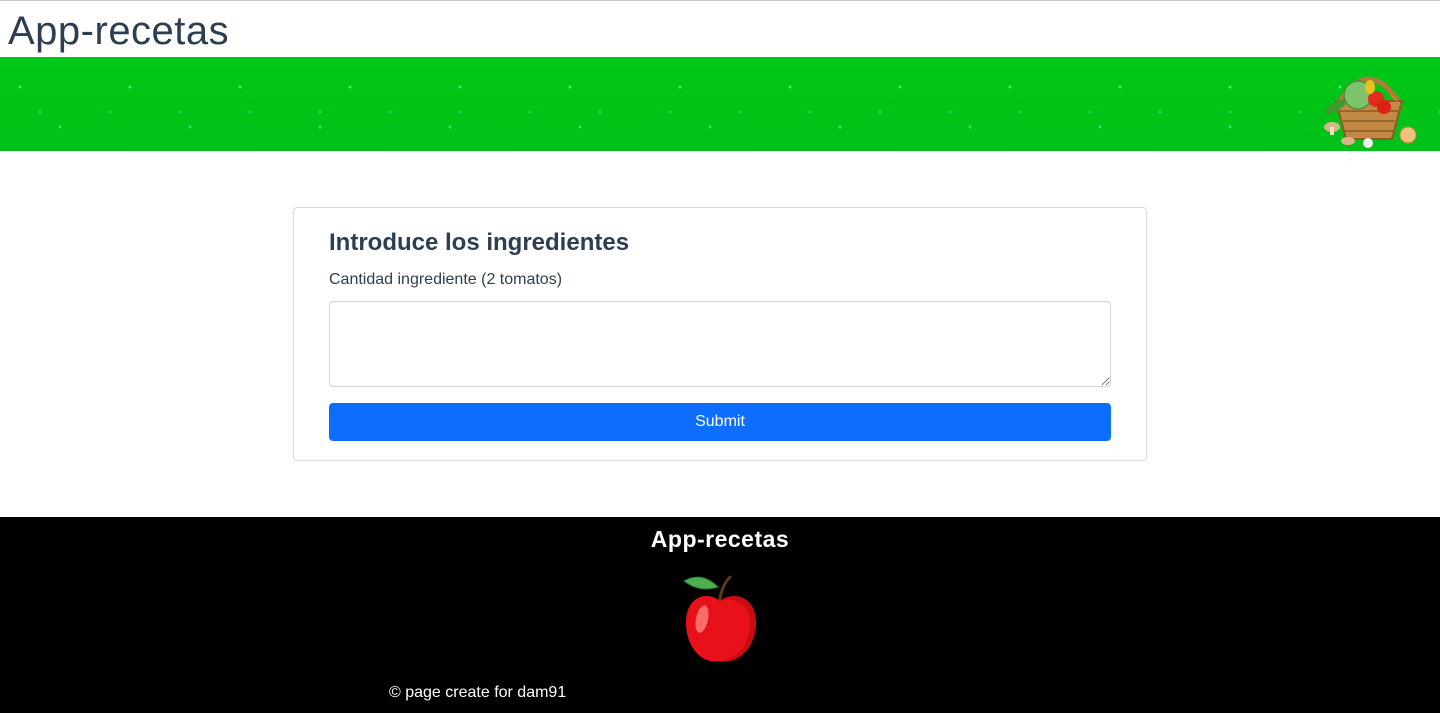  Describe the element at coordinates (719, 618) in the screenshot. I see `apple-icon` at that location.